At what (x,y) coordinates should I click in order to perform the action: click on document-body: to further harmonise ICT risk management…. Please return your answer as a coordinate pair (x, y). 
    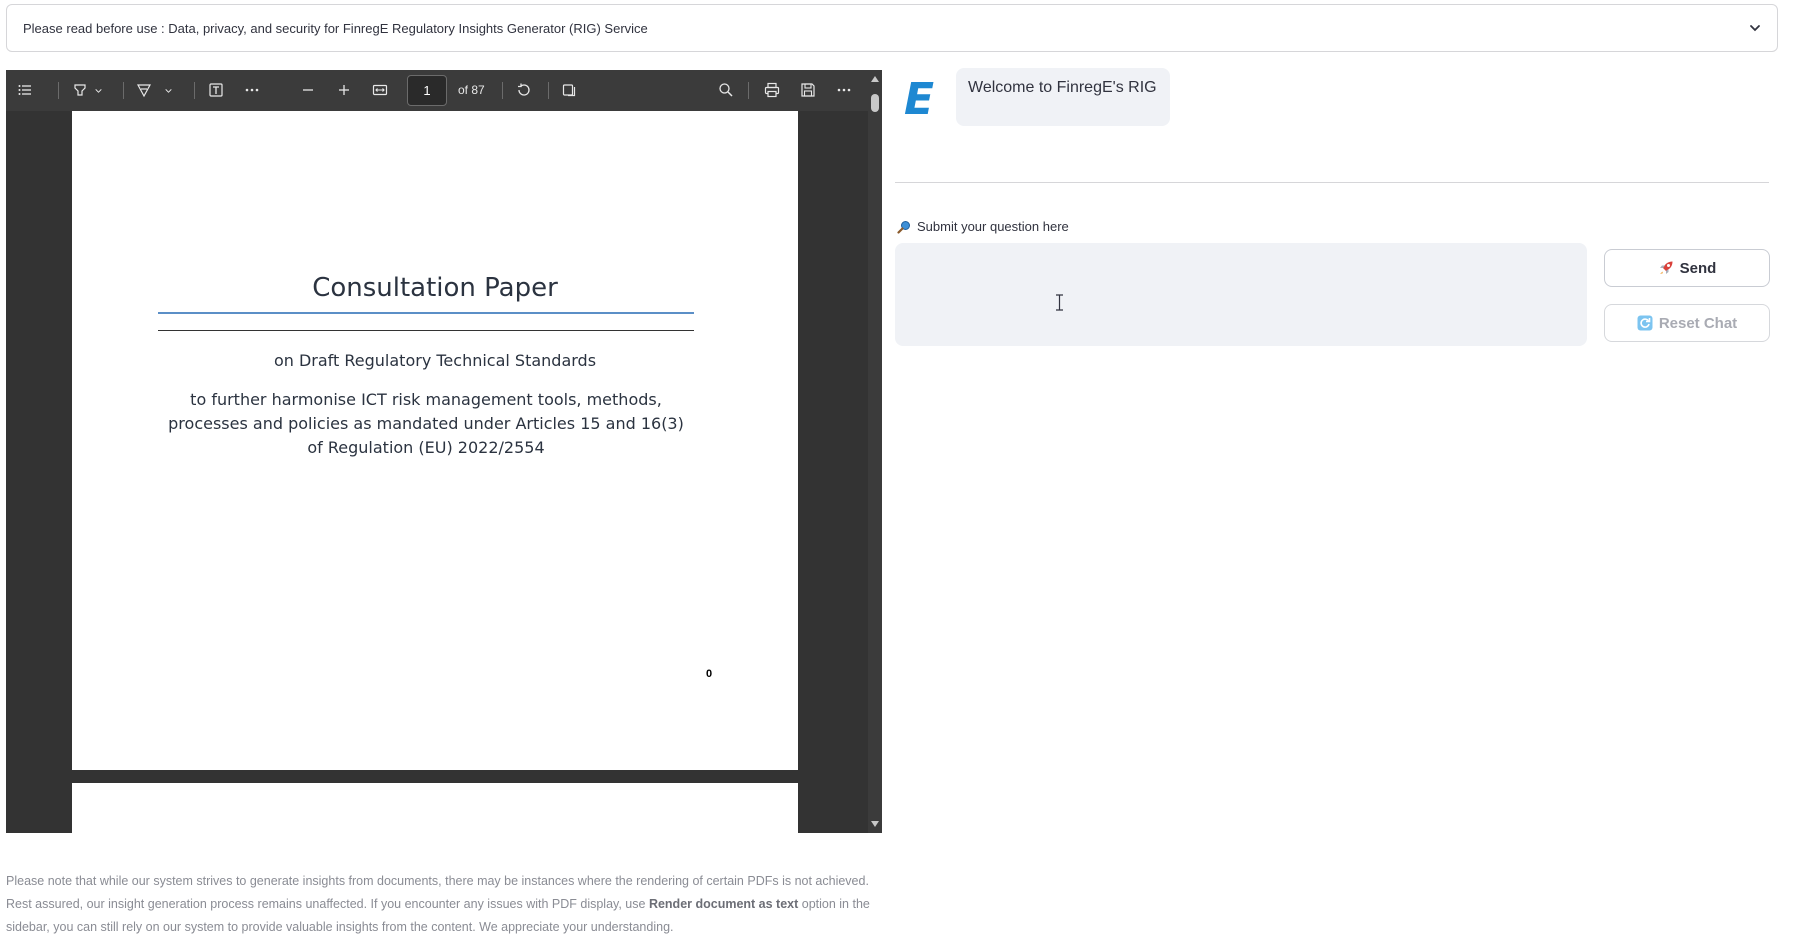
    Looking at the image, I should click on (426, 423).